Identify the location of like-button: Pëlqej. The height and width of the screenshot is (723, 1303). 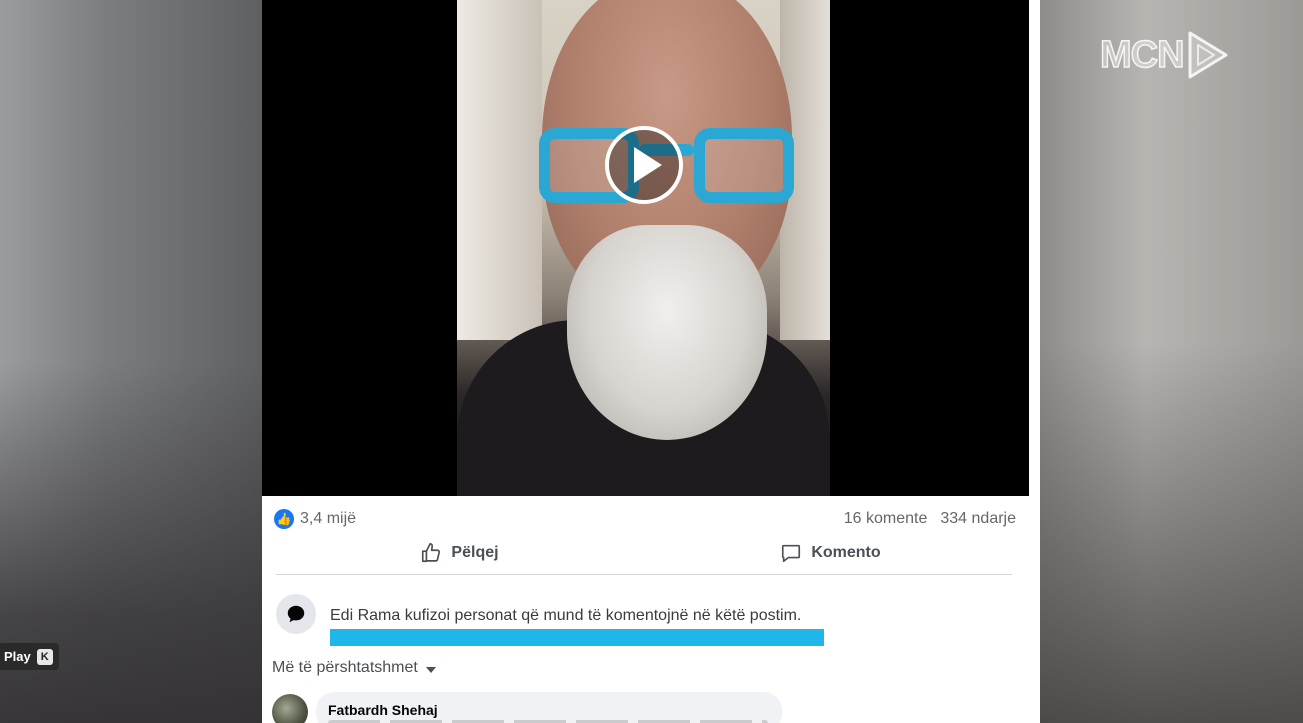
(459, 553).